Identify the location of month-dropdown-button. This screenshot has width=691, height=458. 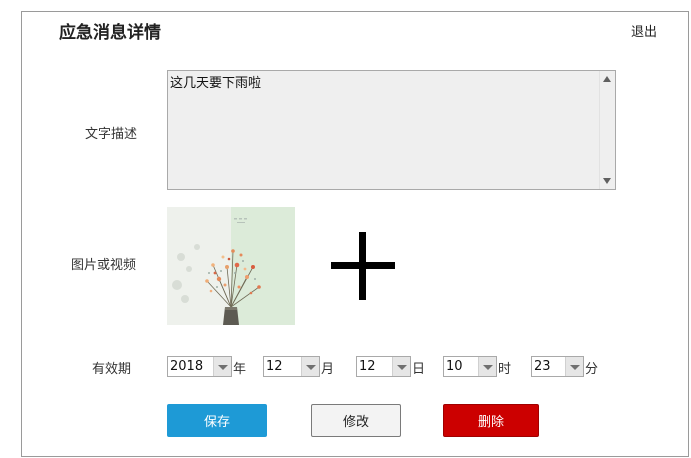
(310, 366).